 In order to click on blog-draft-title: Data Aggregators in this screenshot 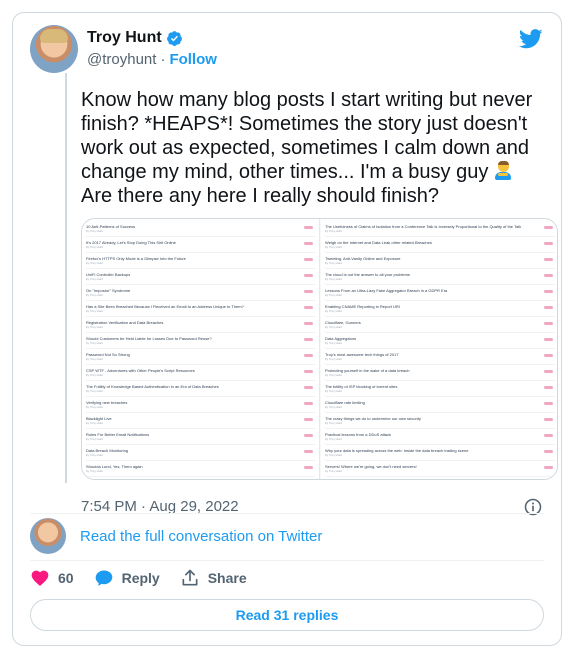, I will do `click(341, 338)`.